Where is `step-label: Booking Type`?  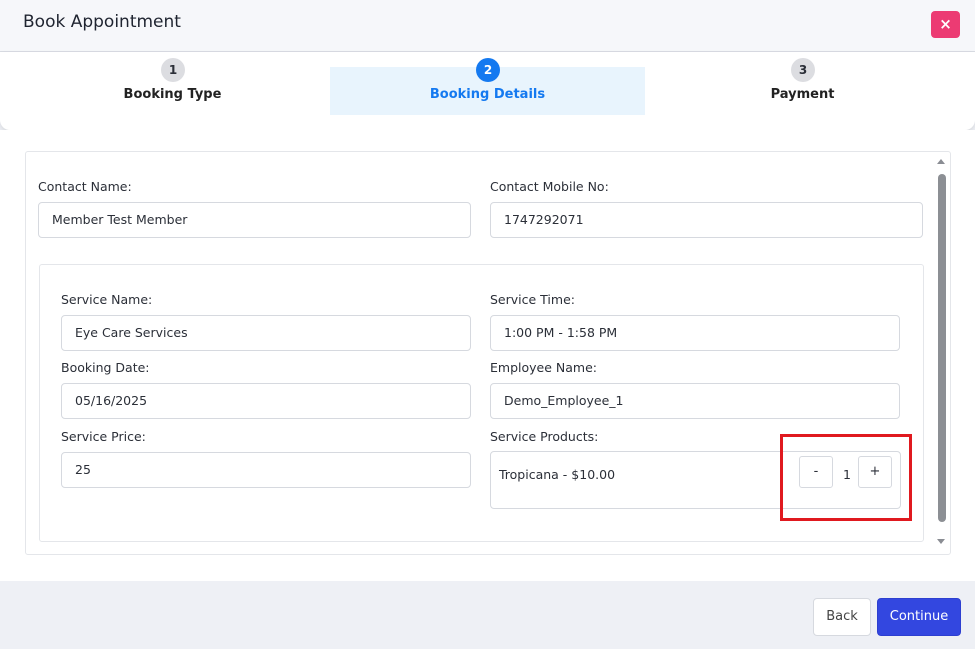 step-label: Booking Type is located at coordinates (172, 94).